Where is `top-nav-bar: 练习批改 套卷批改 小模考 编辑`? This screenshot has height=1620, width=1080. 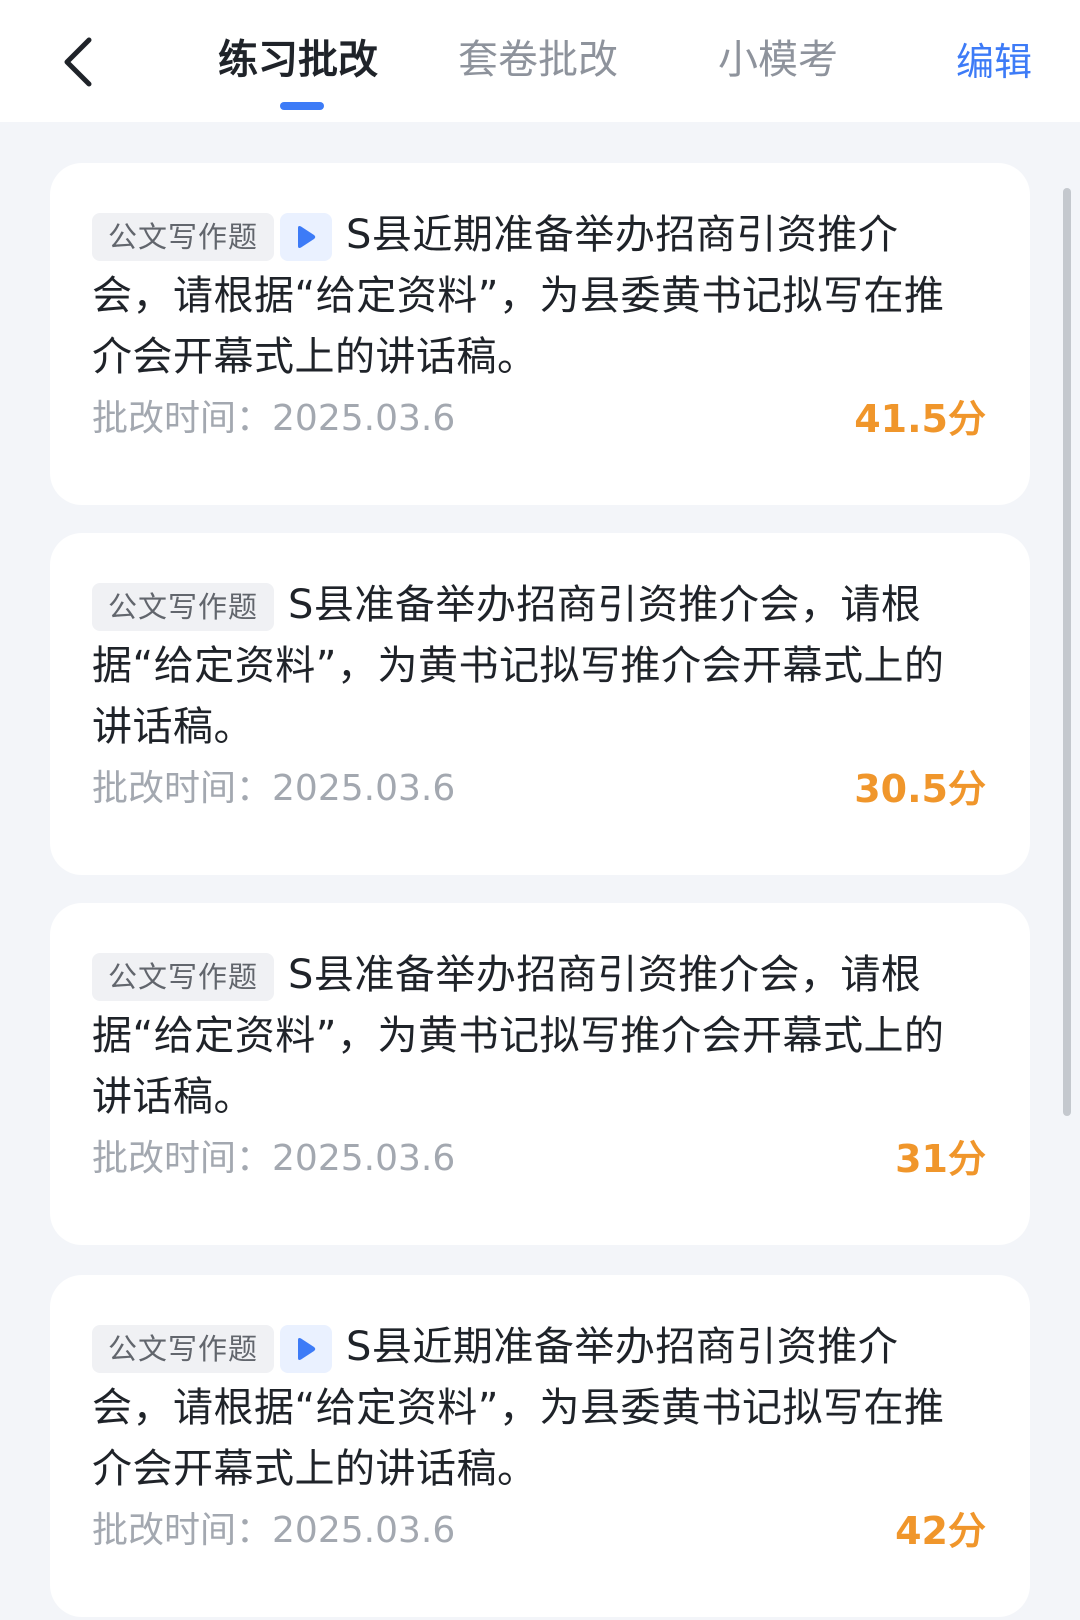 top-nav-bar: 练习批改 套卷批改 小模考 编辑 is located at coordinates (540, 61).